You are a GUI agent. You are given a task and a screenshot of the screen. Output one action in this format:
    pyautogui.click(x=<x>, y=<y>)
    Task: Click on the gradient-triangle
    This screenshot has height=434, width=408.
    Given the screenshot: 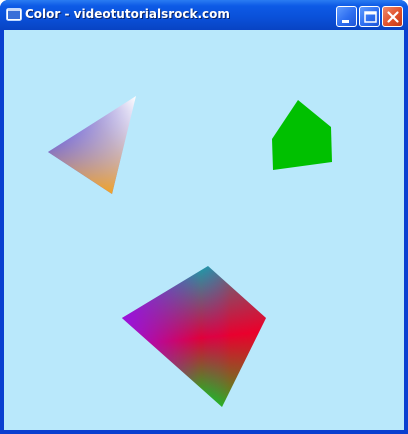 What is the action you would take?
    pyautogui.click(x=92, y=145)
    